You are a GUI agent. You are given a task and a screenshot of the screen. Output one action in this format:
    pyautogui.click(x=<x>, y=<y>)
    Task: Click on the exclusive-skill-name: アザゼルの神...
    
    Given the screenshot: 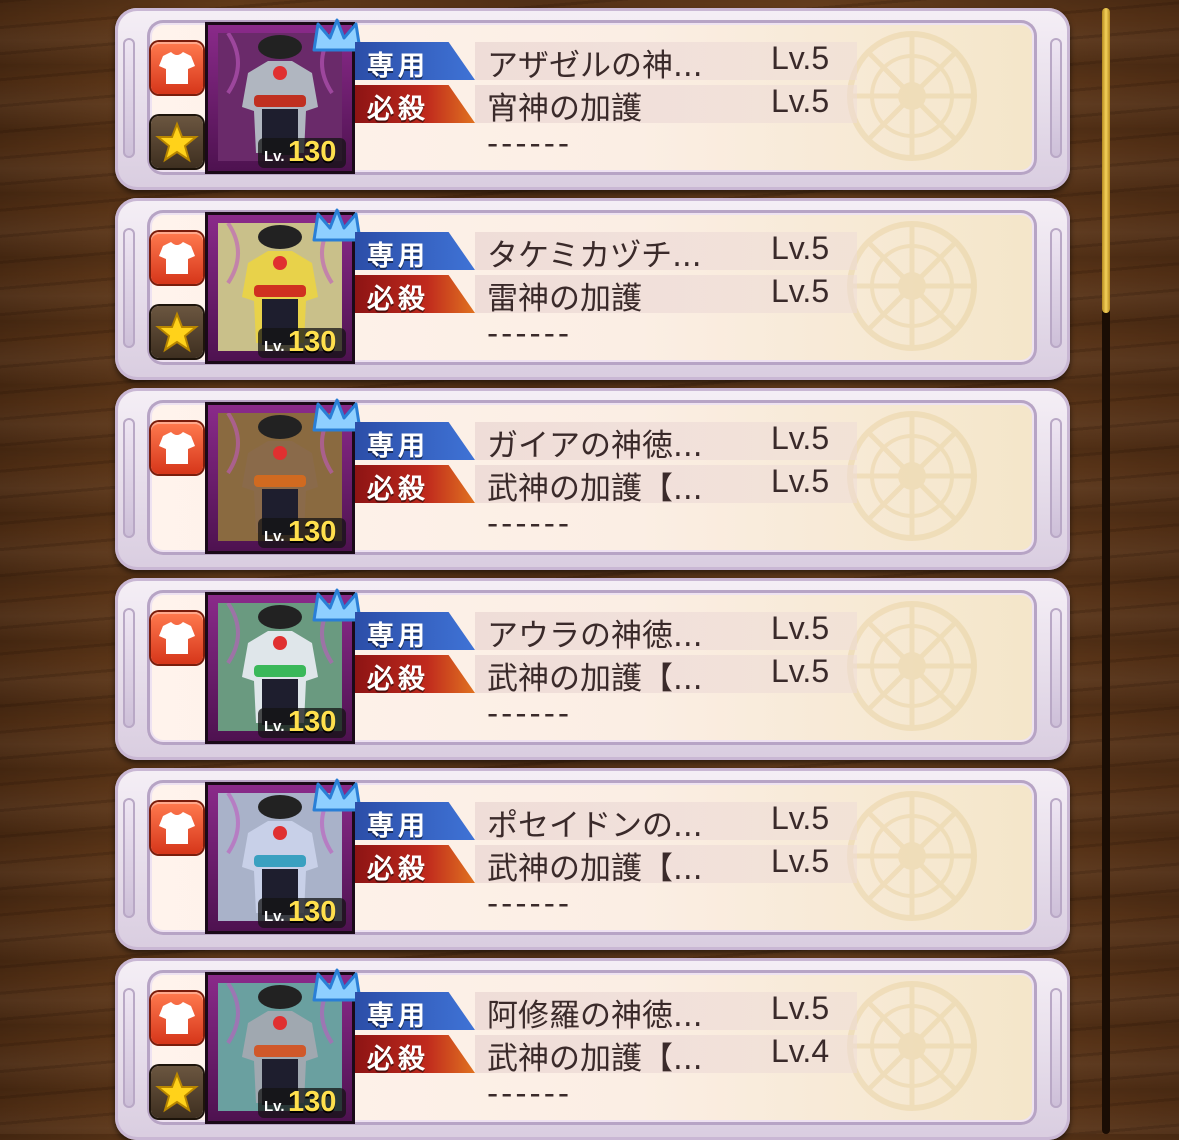 What is the action you would take?
    pyautogui.click(x=595, y=66)
    